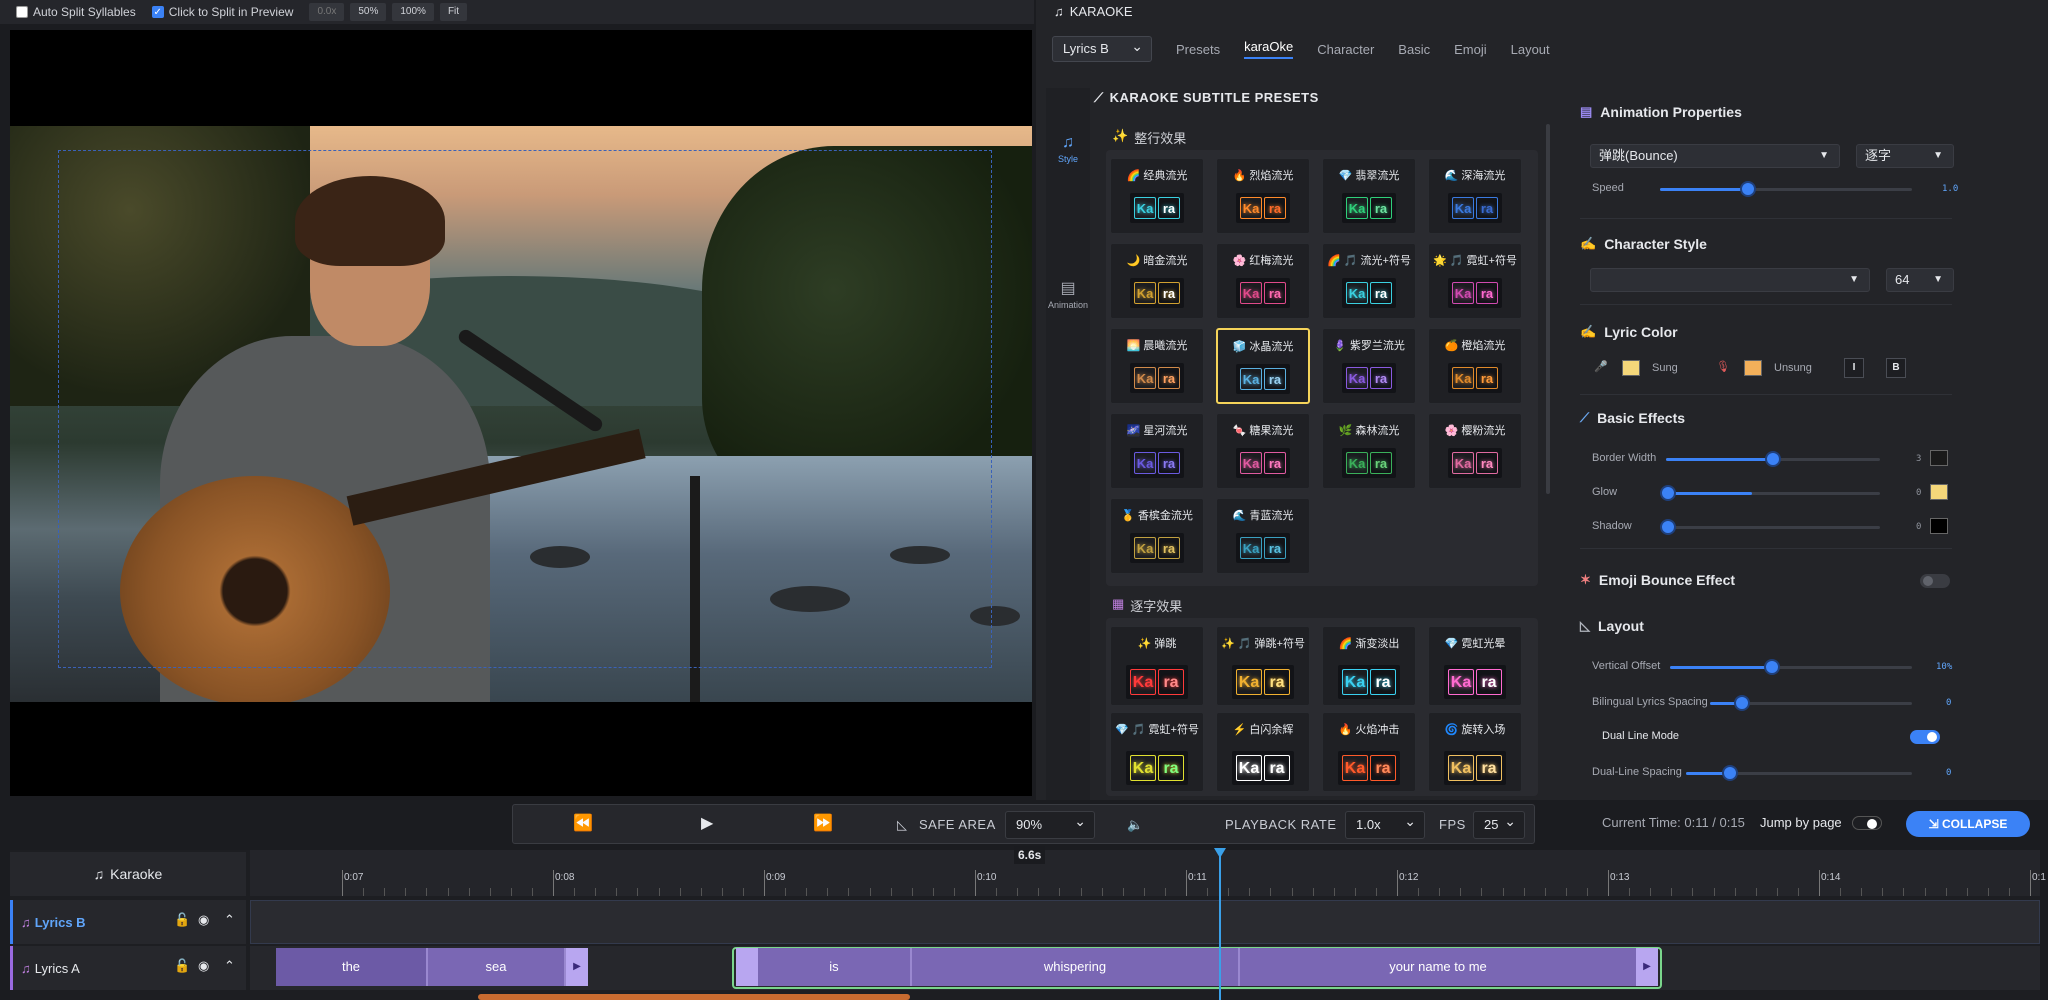  Describe the element at coordinates (1530, 49) in the screenshot. I see `tab-layout: Layout` at that location.